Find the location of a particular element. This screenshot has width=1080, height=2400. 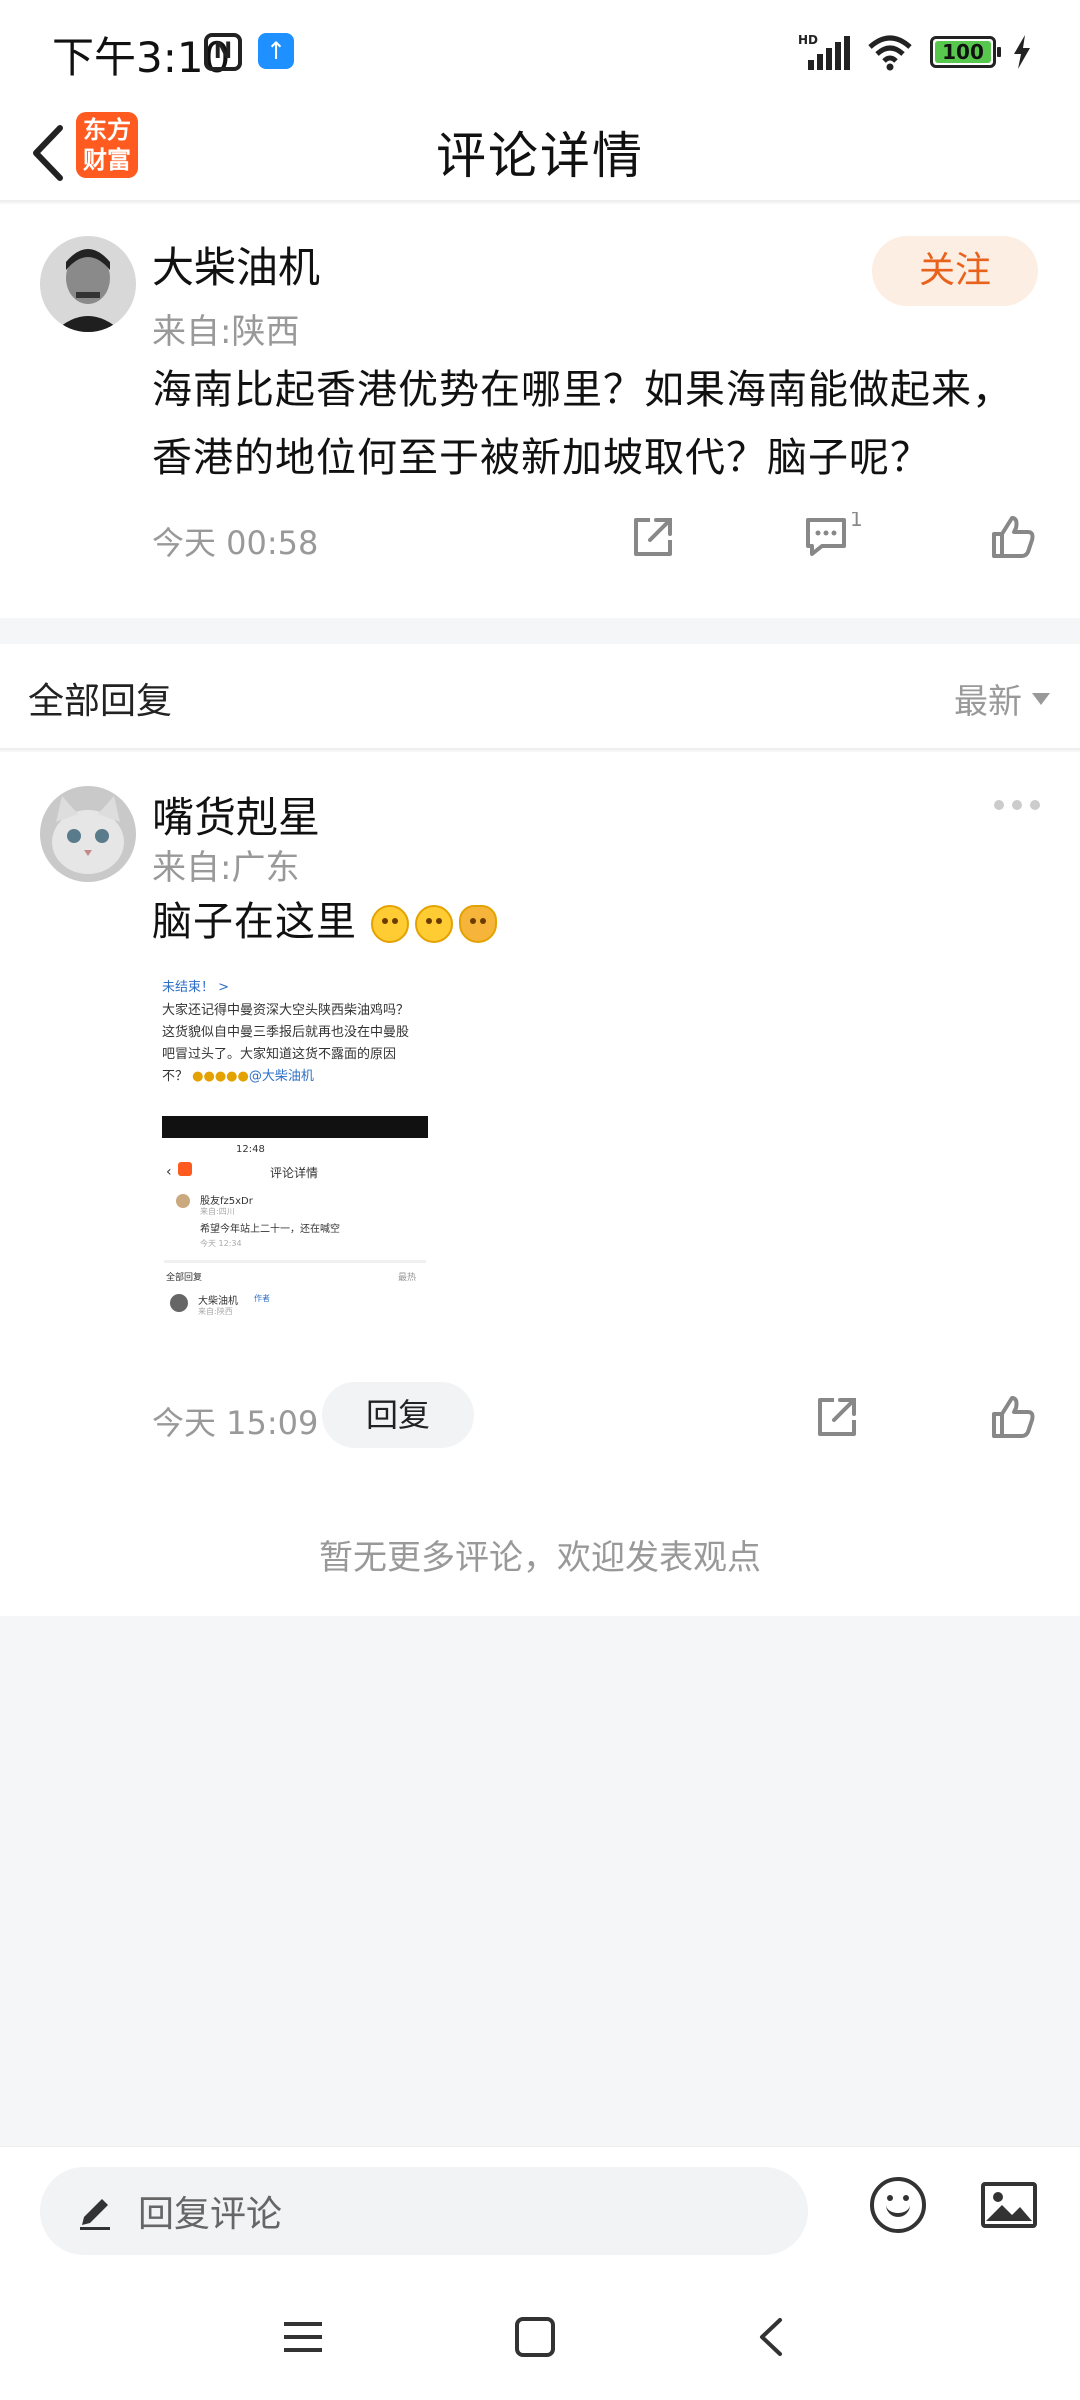

like-button is located at coordinates (1013, 537).